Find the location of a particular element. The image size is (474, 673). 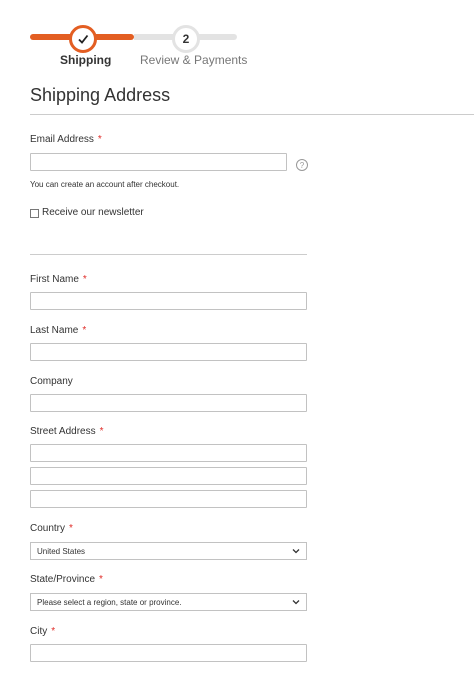

newsletter-label: Receive our newsletter is located at coordinates (93, 212).